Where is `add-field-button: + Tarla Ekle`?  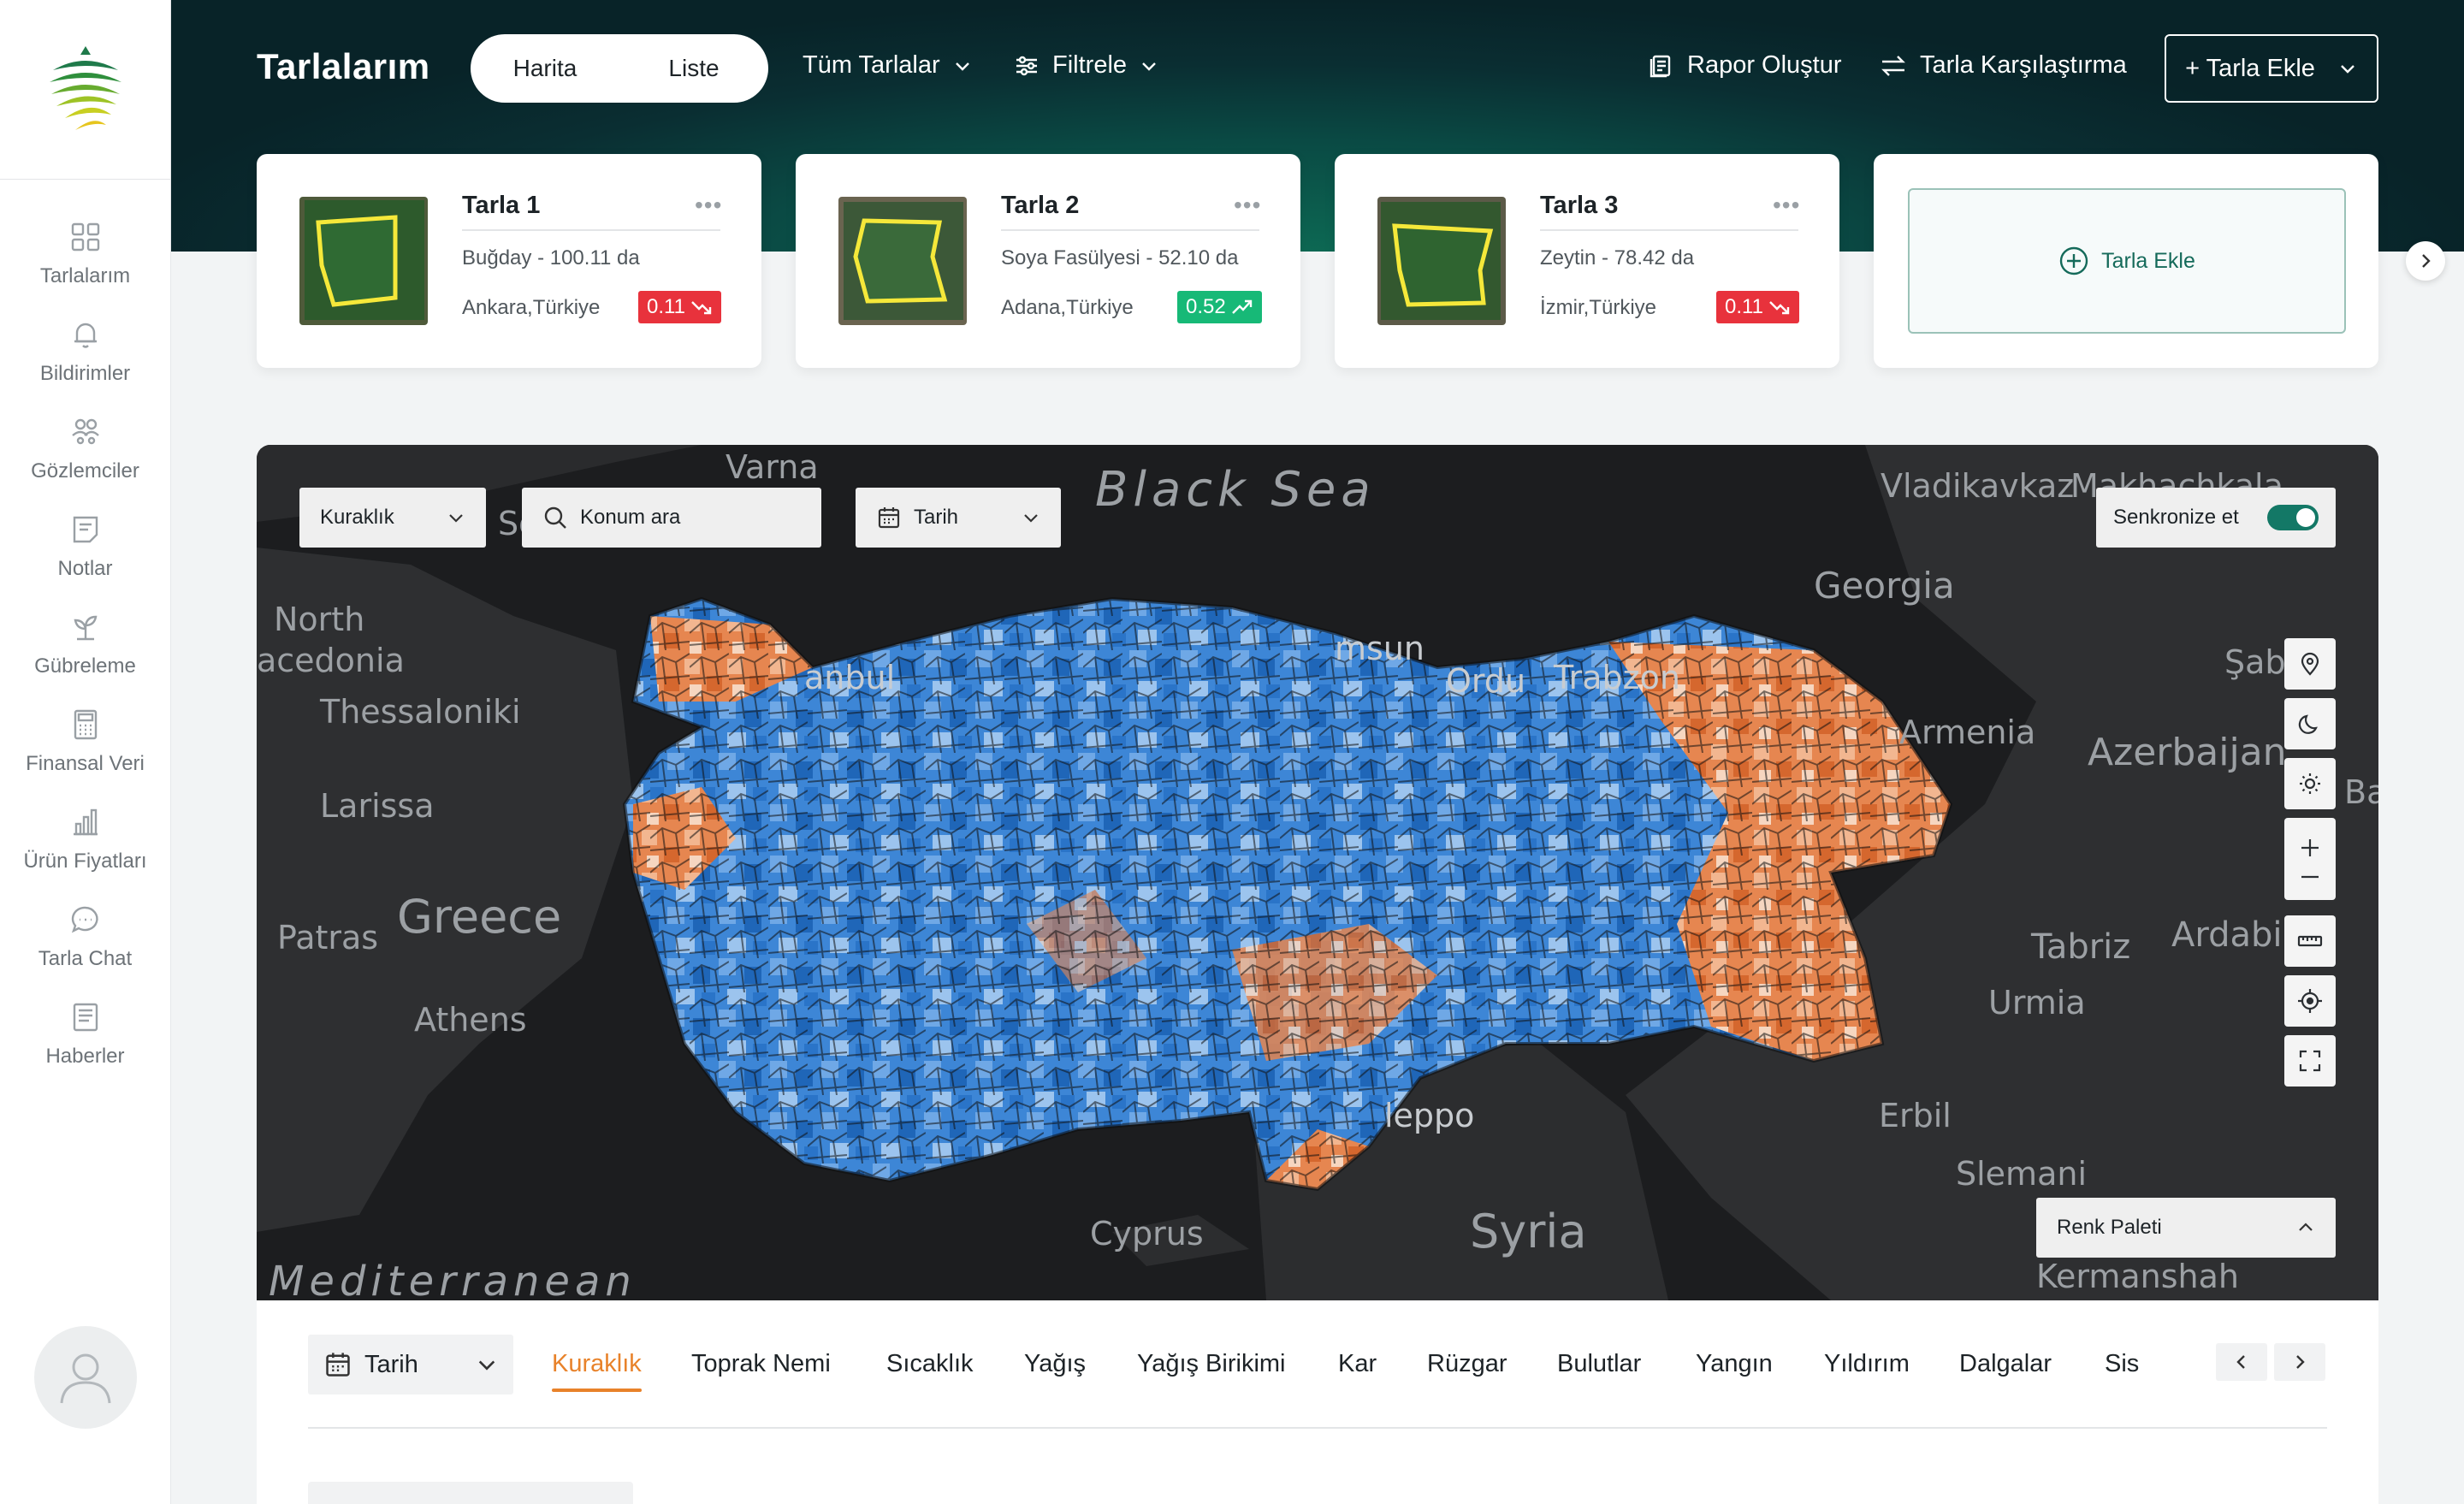 add-field-button: + Tarla Ekle is located at coordinates (2271, 68).